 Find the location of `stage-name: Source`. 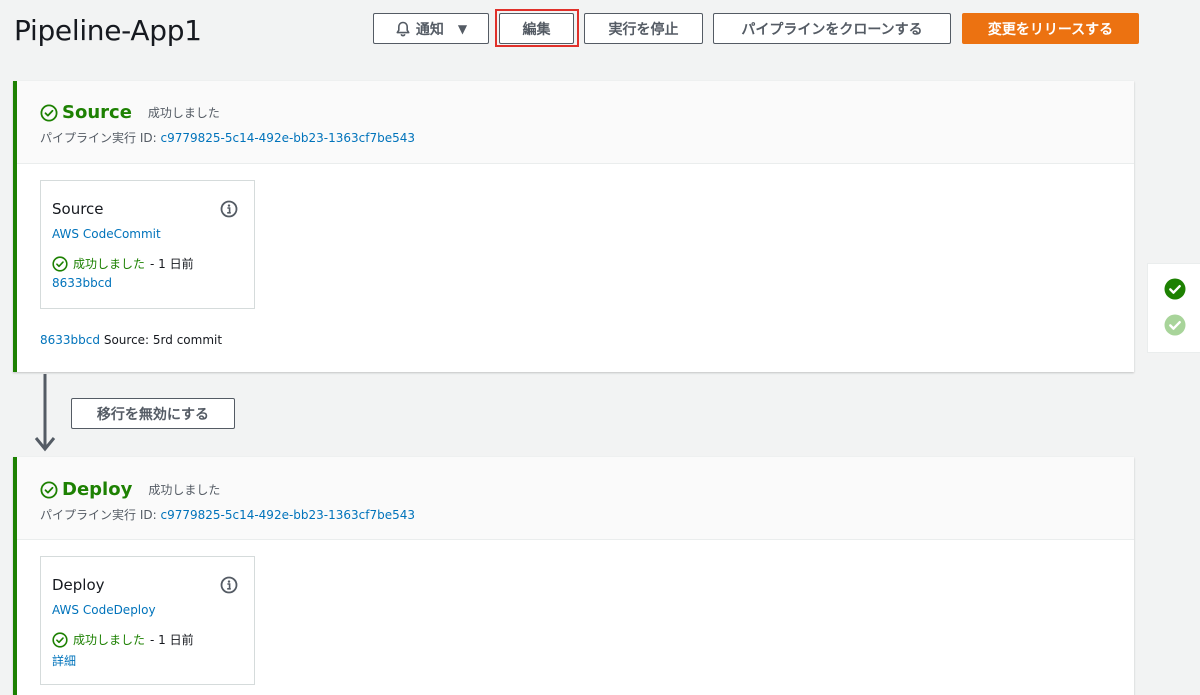

stage-name: Source is located at coordinates (97, 112).